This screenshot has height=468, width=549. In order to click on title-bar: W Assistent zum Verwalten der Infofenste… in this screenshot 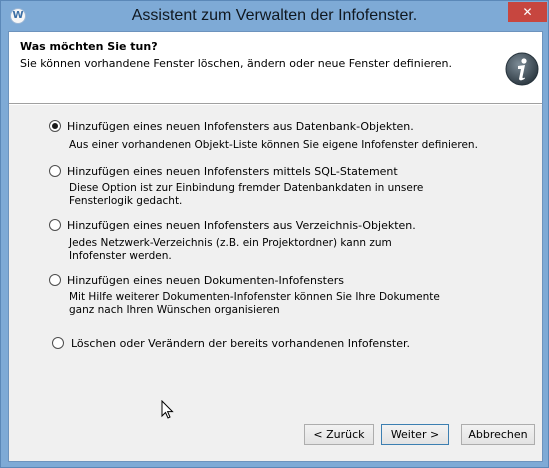, I will do `click(274, 16)`.